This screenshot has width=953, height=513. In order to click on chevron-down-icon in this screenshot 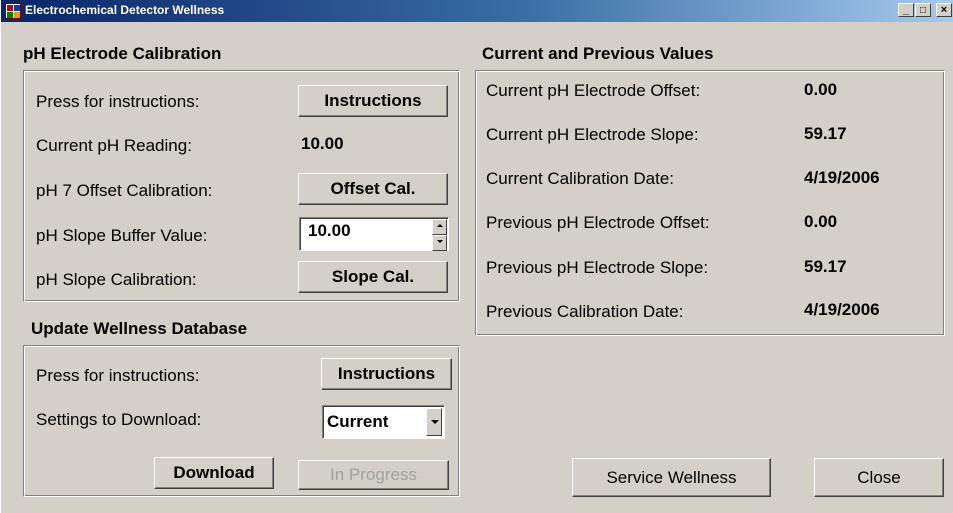, I will do `click(435, 422)`.